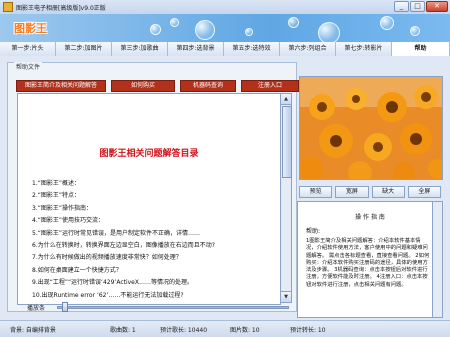  Describe the element at coordinates (286, 99) in the screenshot. I see `scroll-up-icon: ▲` at that location.